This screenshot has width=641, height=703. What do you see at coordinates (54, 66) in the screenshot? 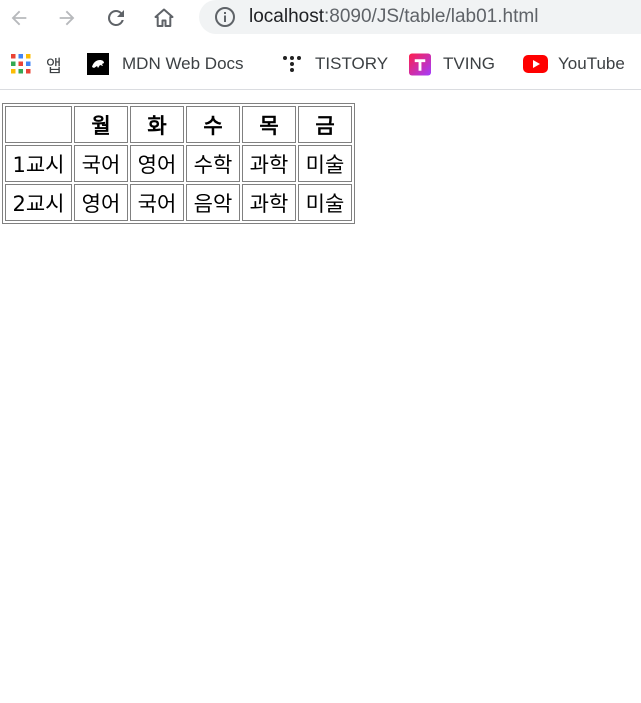
I see `bookmark-label: 앱` at bounding box center [54, 66].